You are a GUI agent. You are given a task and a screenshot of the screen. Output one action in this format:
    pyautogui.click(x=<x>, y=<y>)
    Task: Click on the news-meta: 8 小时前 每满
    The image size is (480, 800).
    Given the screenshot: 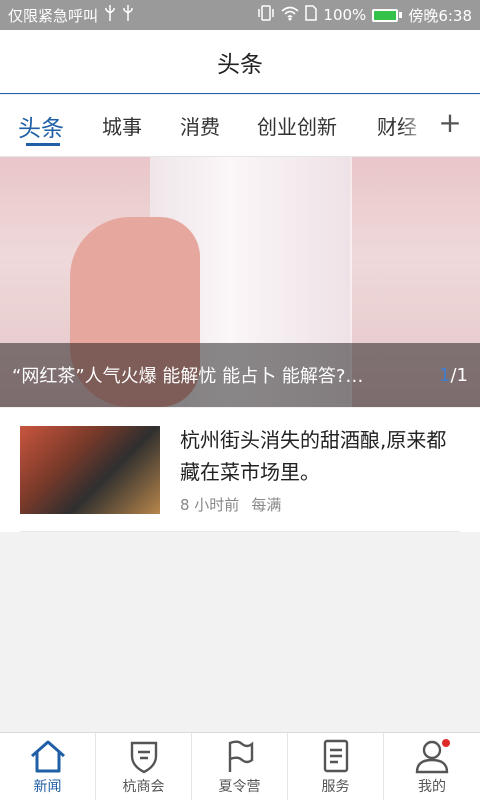 What is the action you would take?
    pyautogui.click(x=230, y=504)
    